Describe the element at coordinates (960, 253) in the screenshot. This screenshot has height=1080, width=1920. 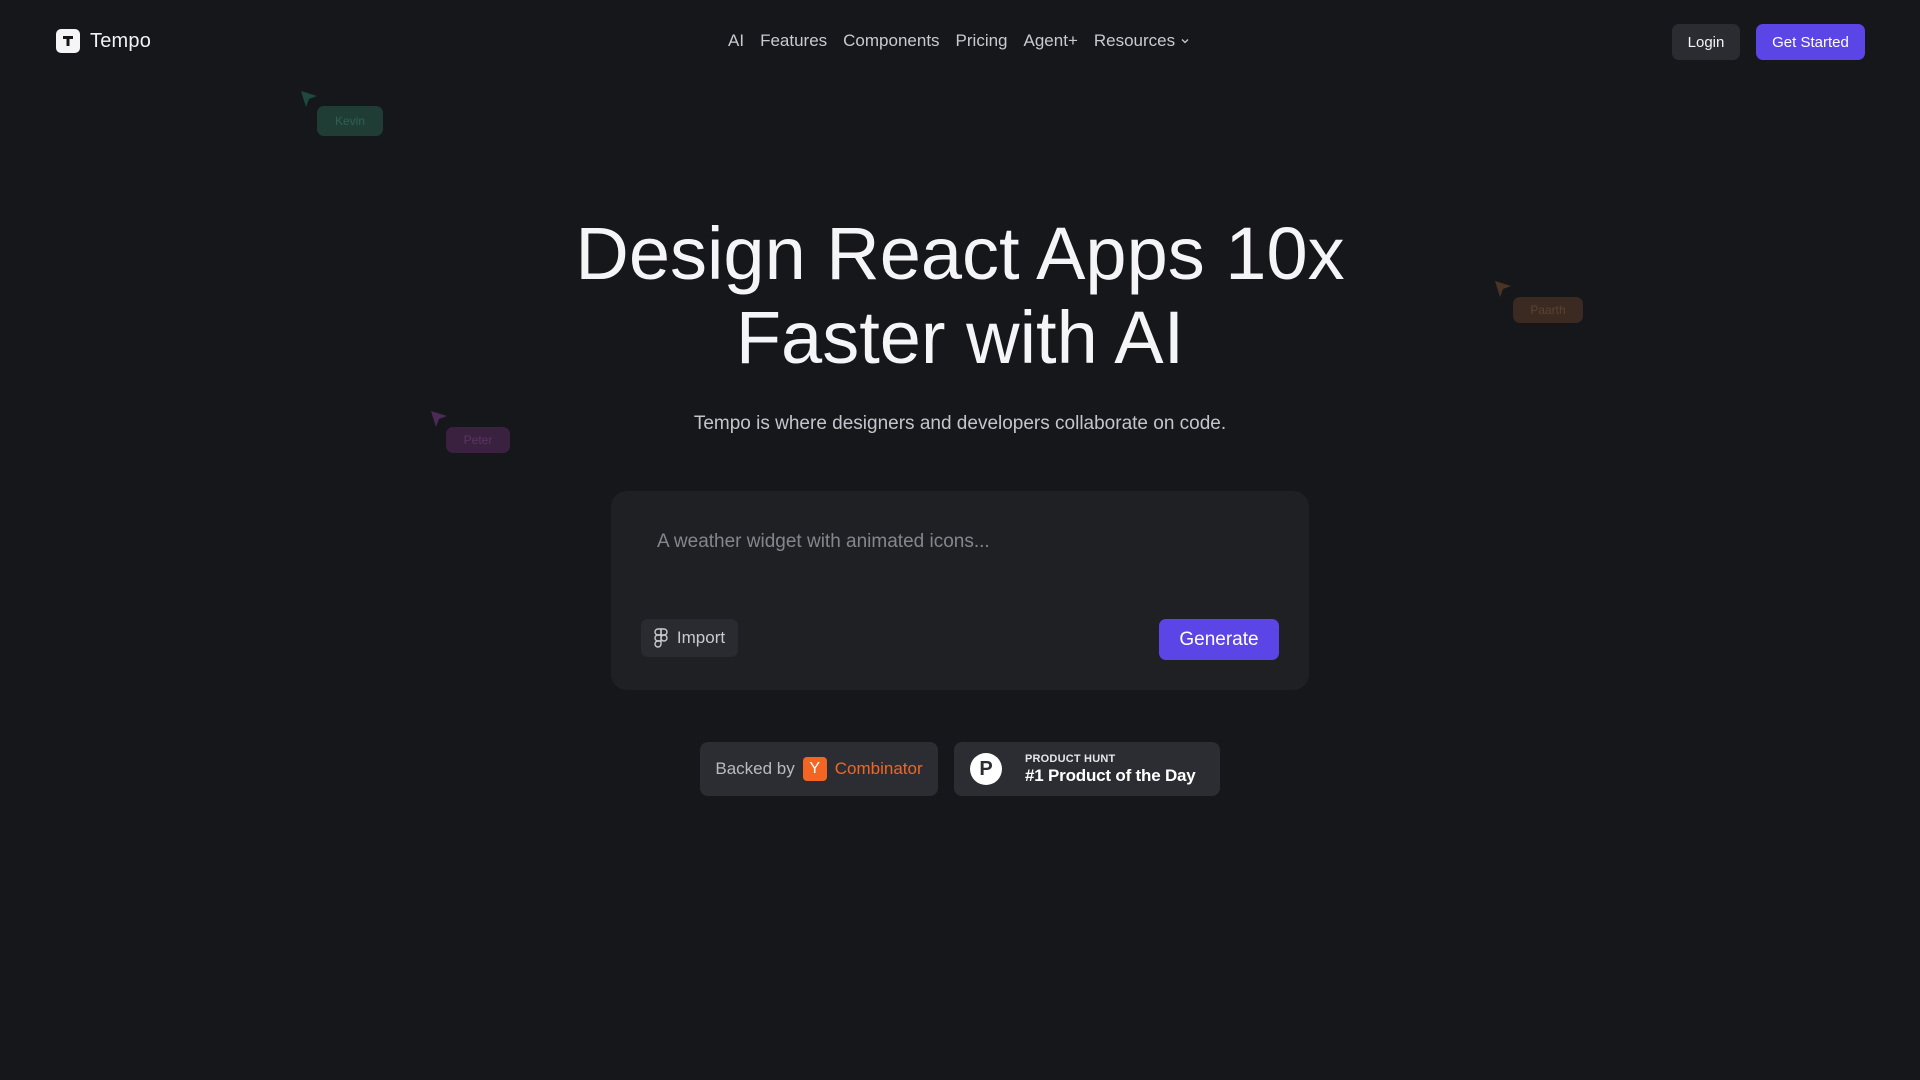
I see `hero-title-line-1: Design React Apps 10x` at that location.